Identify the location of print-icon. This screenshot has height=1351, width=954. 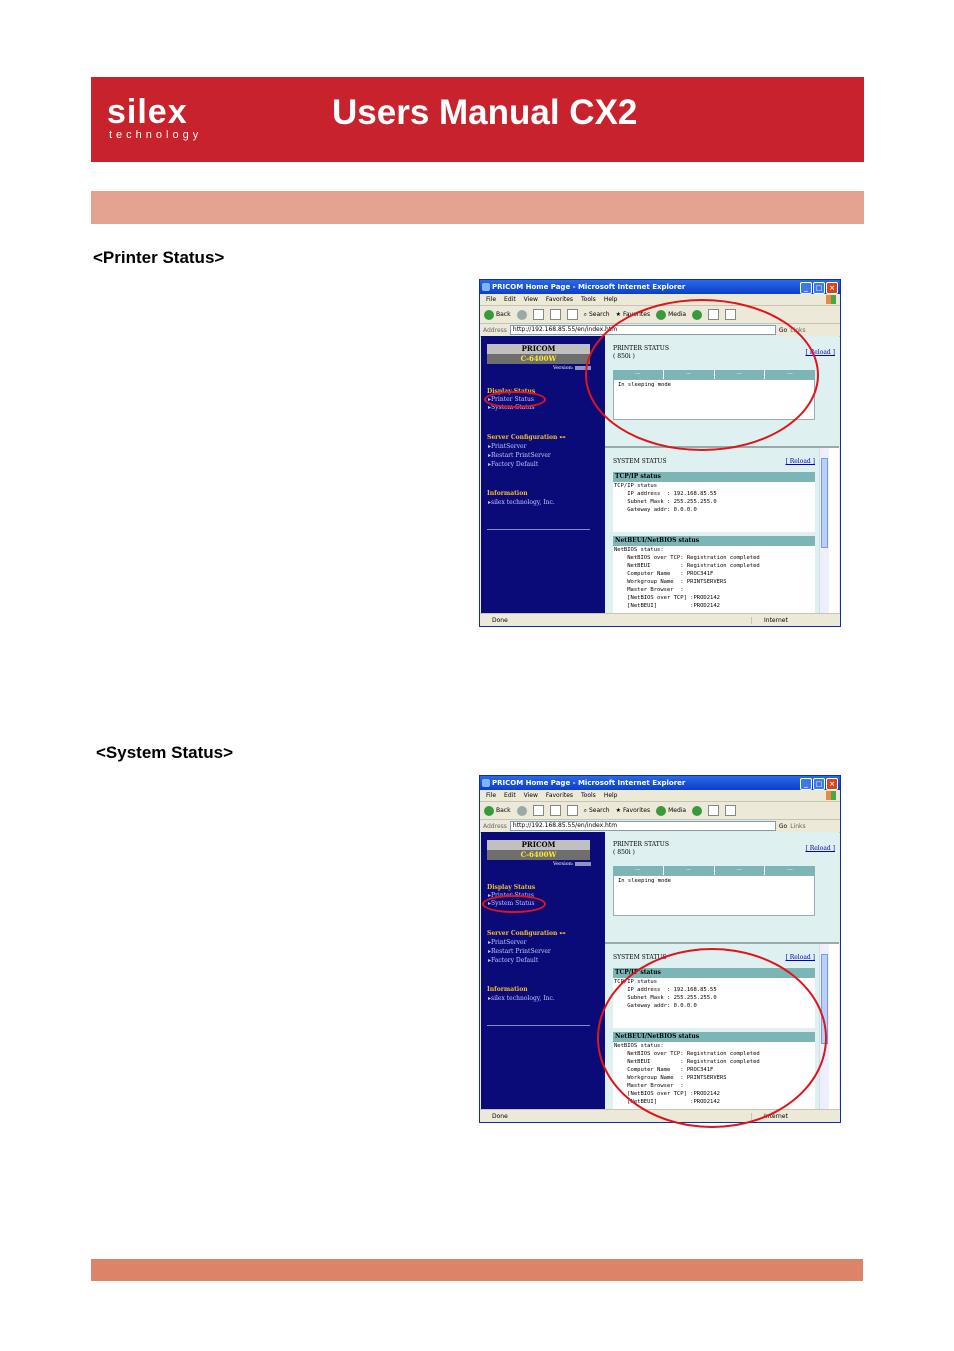
(731, 810).